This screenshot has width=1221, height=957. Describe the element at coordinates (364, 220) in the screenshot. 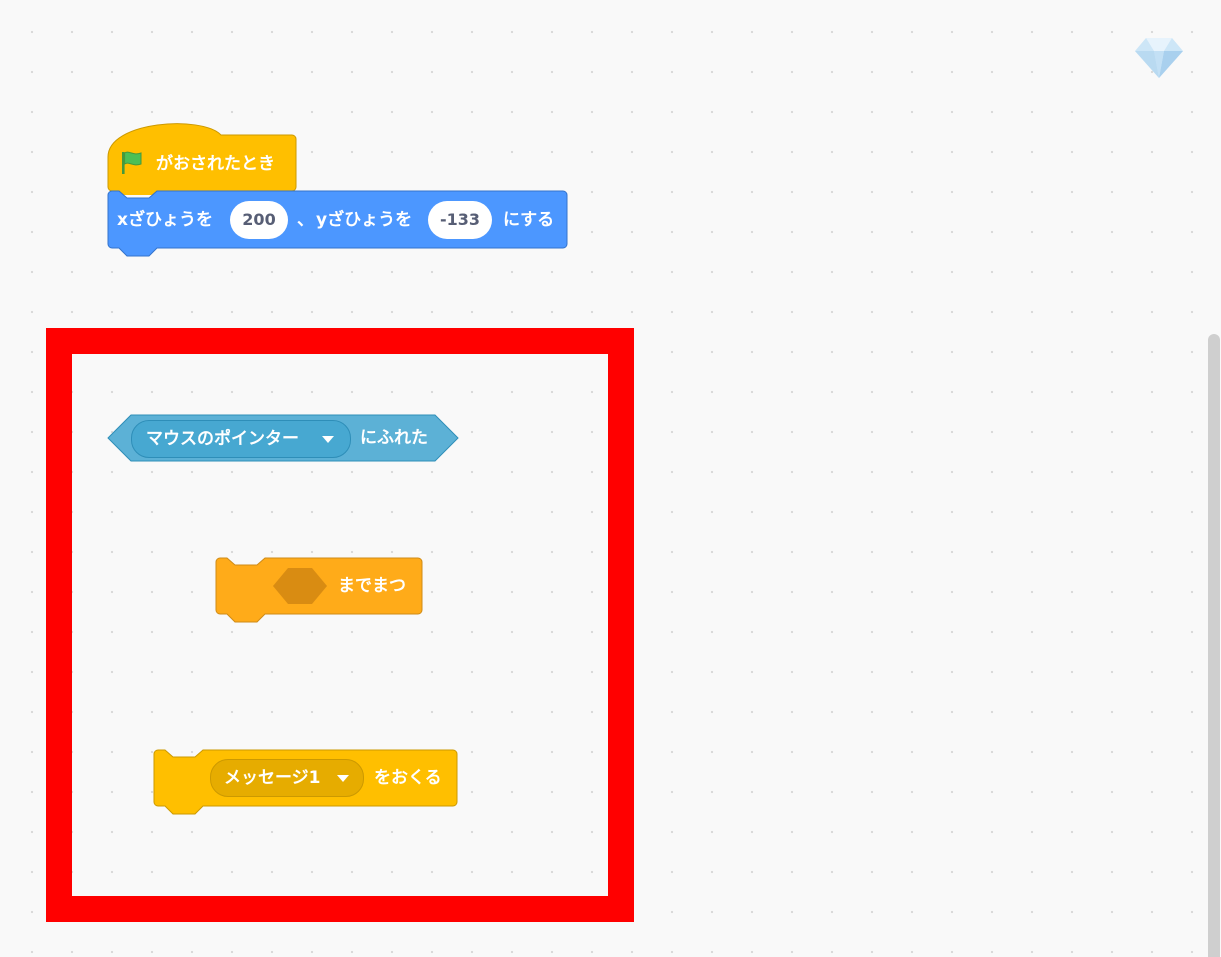

I see `go-to-y-label: yざひょうを` at that location.